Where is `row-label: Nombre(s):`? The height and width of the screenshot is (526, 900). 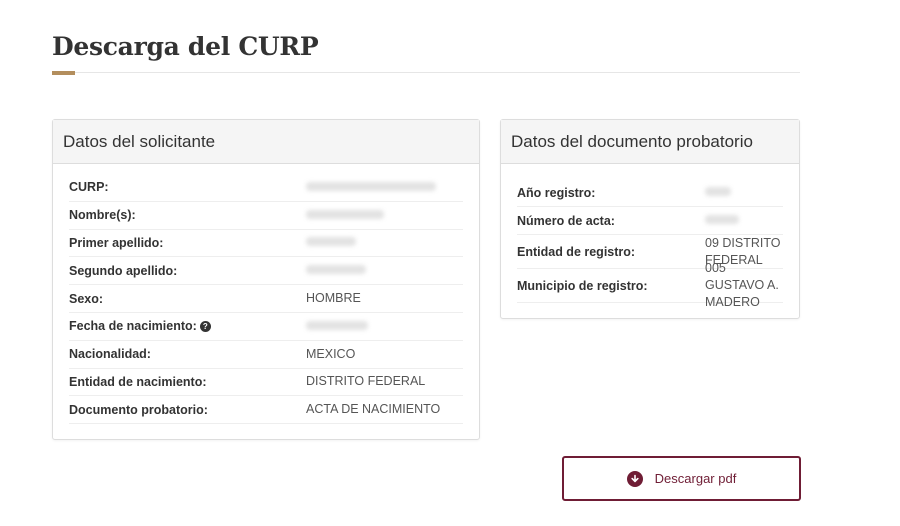
row-label: Nombre(s): is located at coordinates (187, 215).